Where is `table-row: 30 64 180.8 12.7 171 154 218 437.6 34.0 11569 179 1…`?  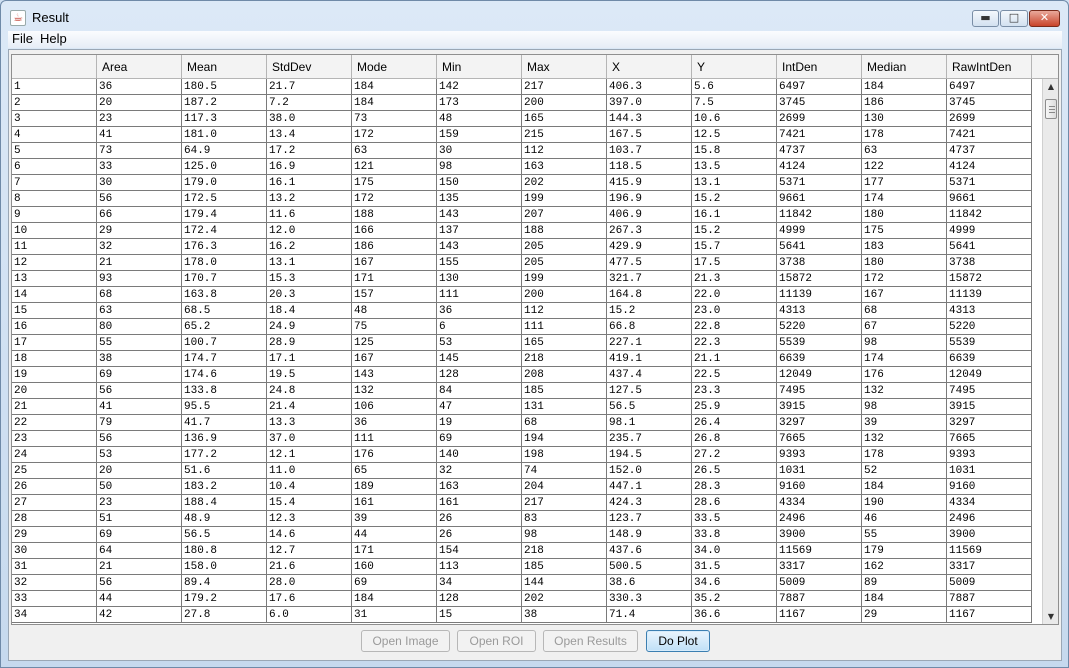
table-row: 30 64 180.8 12.7 171 154 218 437.6 34.0 11569 179 1… is located at coordinates (522, 551).